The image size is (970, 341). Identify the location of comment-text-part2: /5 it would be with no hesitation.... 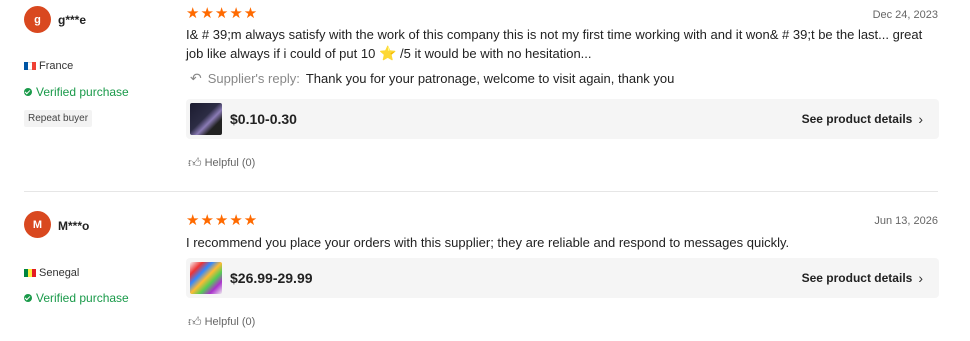
(496, 53).